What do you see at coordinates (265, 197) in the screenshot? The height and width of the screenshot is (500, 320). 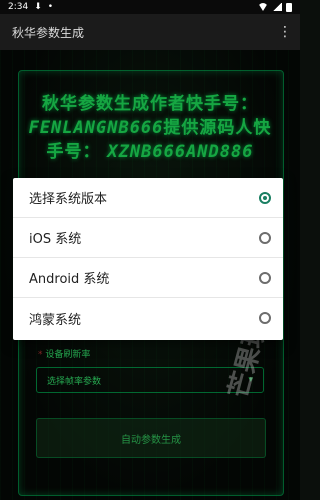 I see `radio-checked-icon` at bounding box center [265, 197].